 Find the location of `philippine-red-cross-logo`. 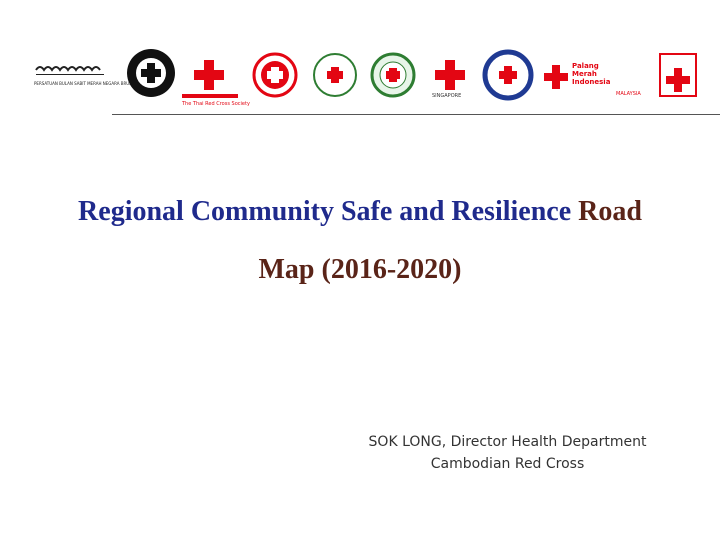

philippine-red-cross-logo is located at coordinates (508, 75).